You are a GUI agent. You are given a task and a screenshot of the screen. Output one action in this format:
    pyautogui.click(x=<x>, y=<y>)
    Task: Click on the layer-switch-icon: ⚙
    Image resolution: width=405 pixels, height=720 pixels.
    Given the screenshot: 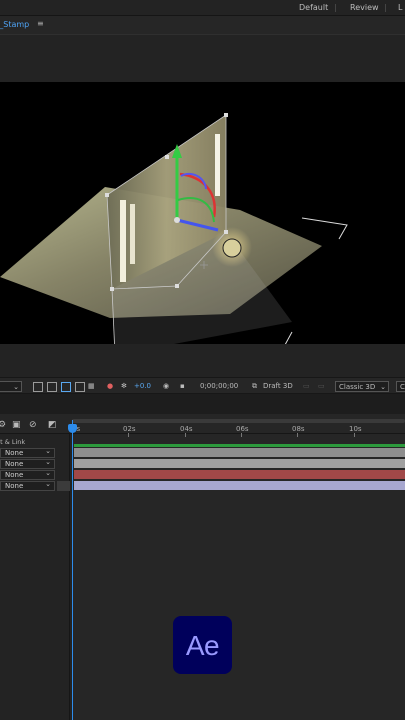 What is the action you would take?
    pyautogui.click(x=3, y=425)
    